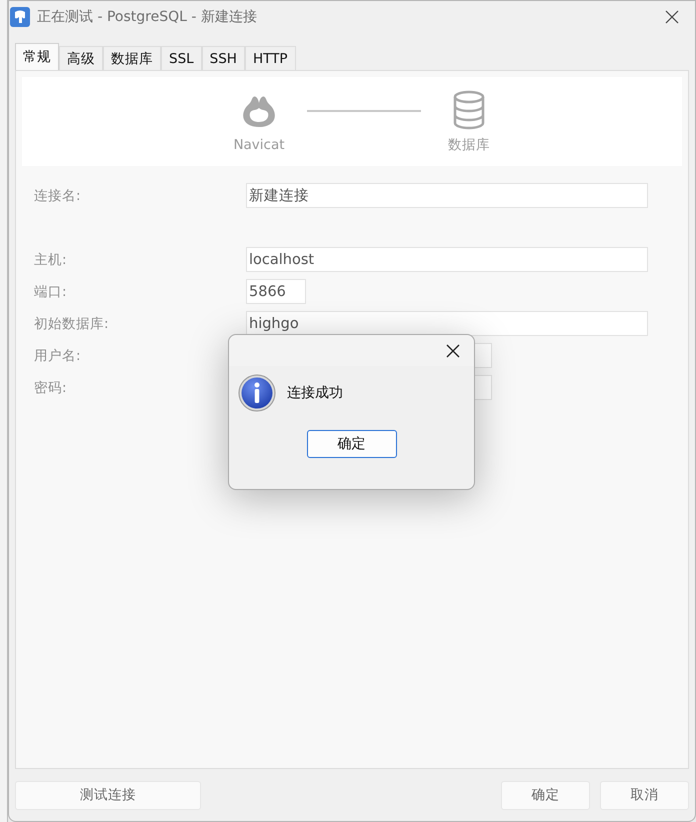 The image size is (696, 822). What do you see at coordinates (181, 58) in the screenshot?
I see `tab: SSL` at bounding box center [181, 58].